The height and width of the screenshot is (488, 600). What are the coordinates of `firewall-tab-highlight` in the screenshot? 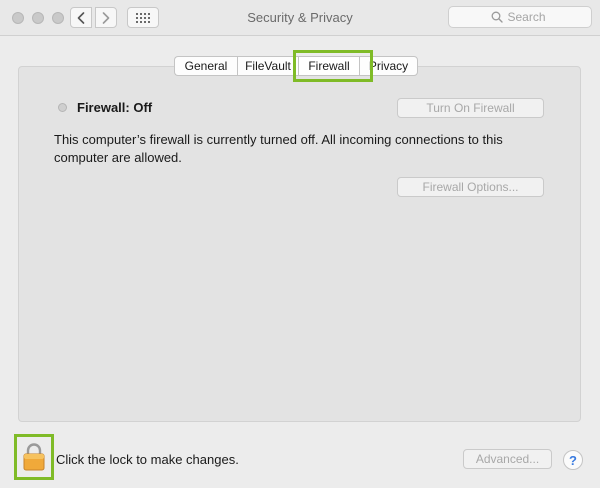 It's located at (333, 66).